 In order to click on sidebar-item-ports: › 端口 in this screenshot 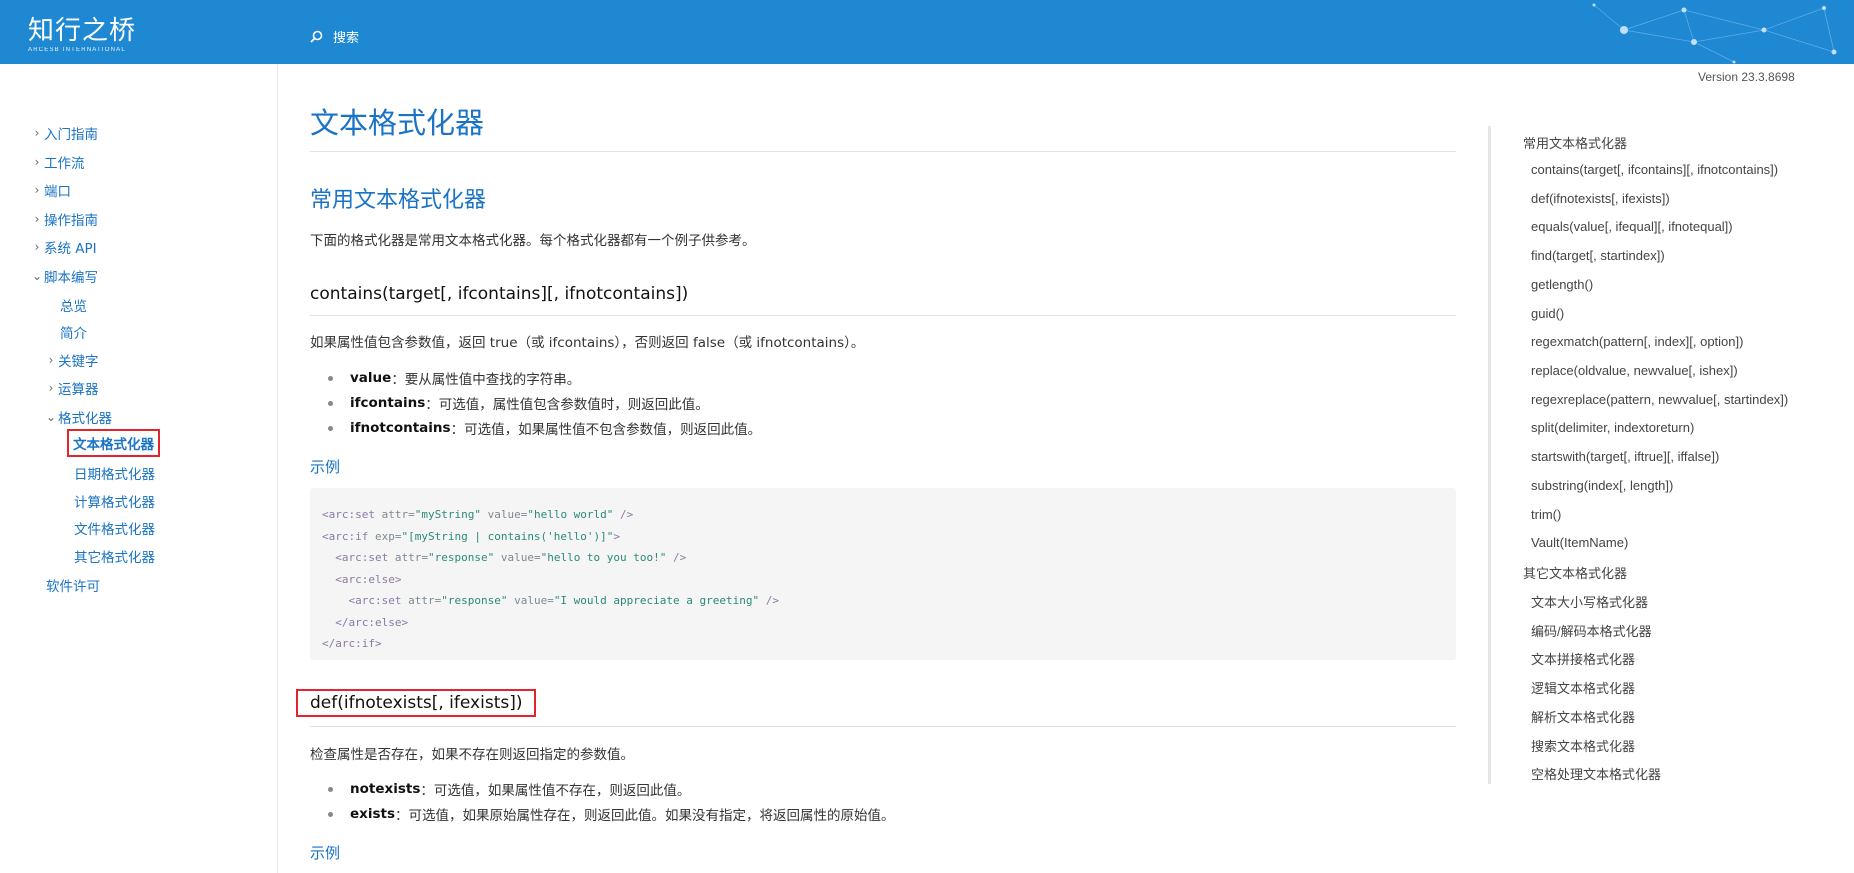, I will do `click(50, 190)`.